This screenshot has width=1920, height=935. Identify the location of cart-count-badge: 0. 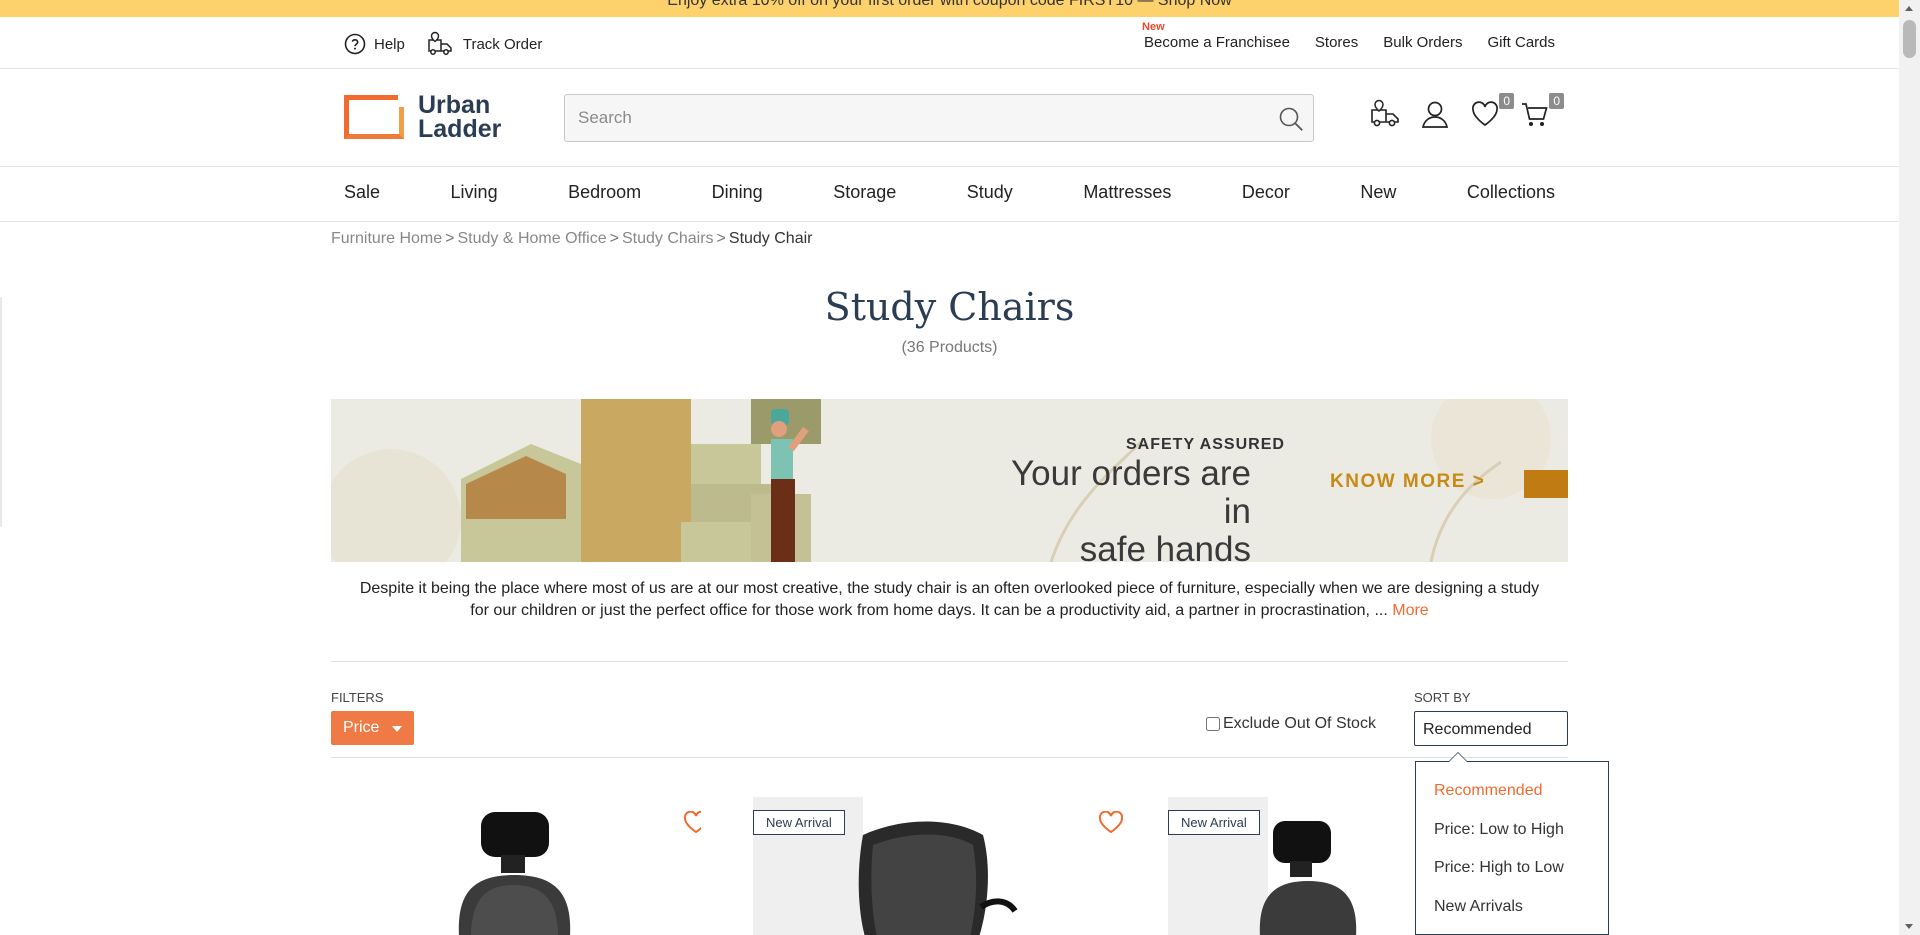
(1556, 101).